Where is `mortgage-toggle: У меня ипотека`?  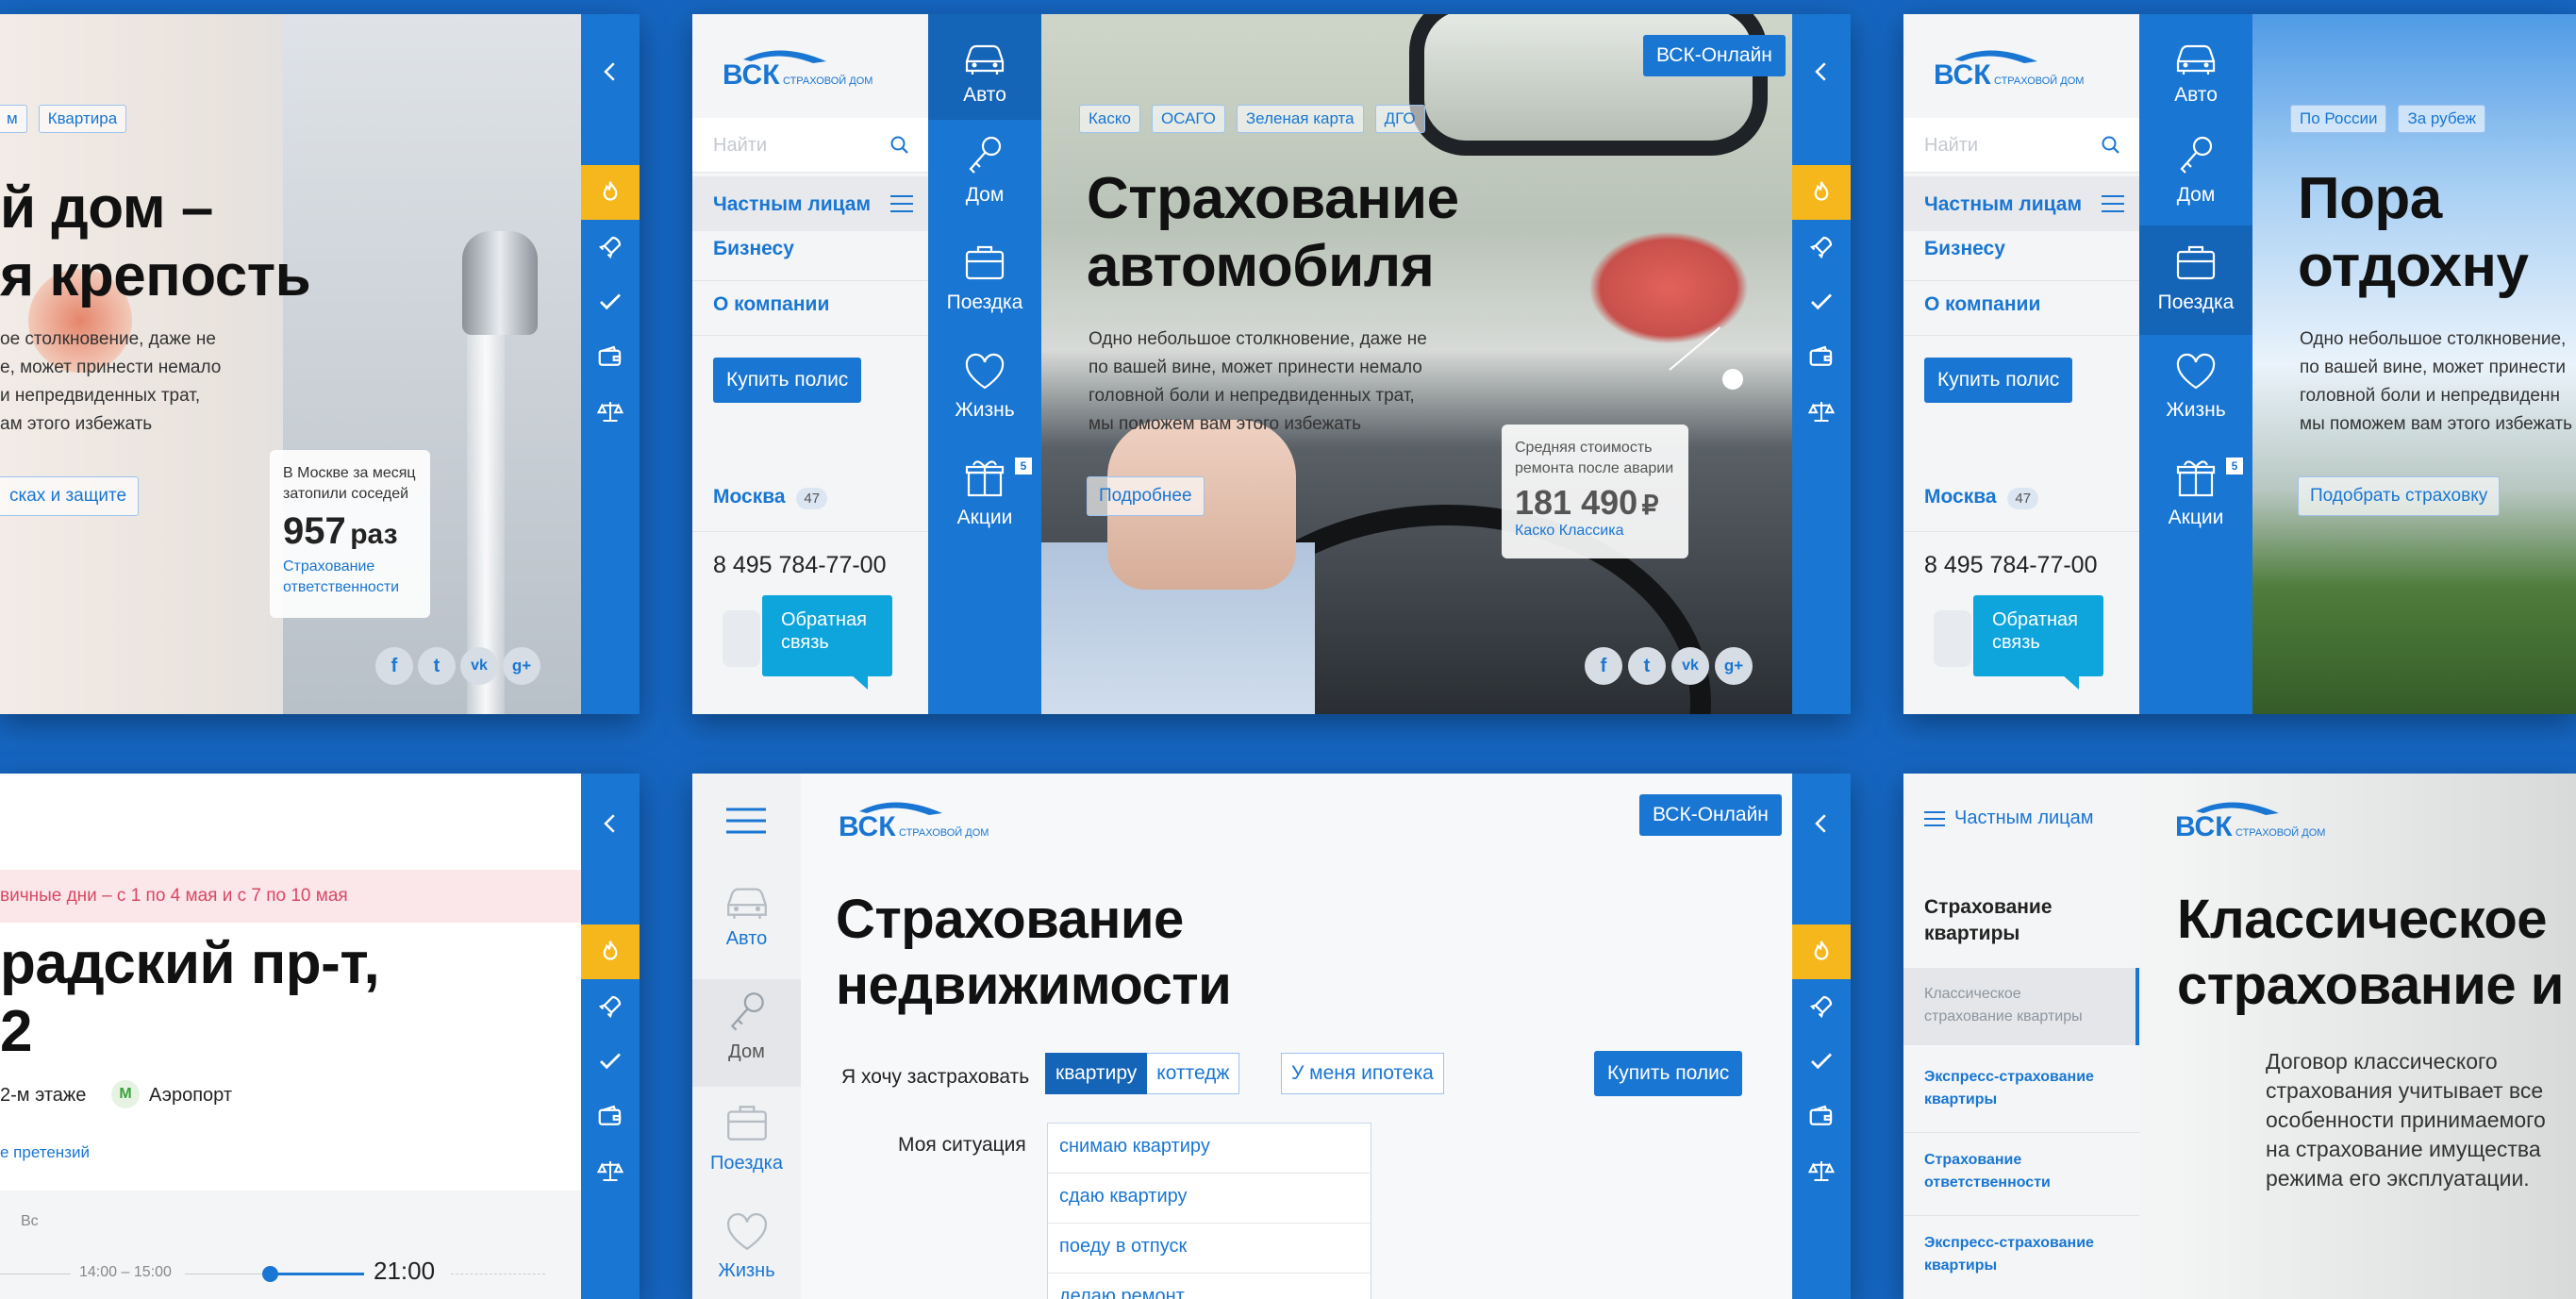
mortgage-toggle: У меня ипотека is located at coordinates (1362, 1073).